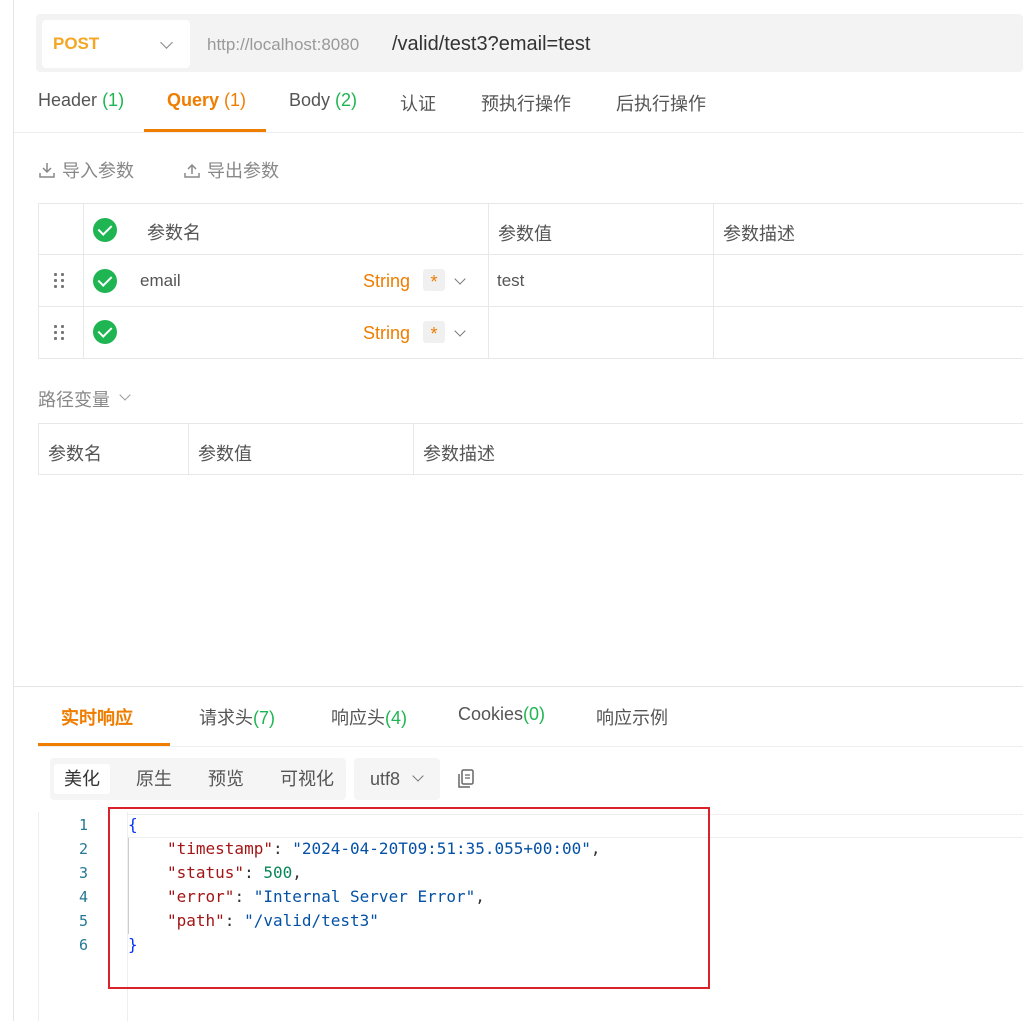 The width and height of the screenshot is (1023, 1021). Describe the element at coordinates (160, 281) in the screenshot. I see `param-name-input: email` at that location.